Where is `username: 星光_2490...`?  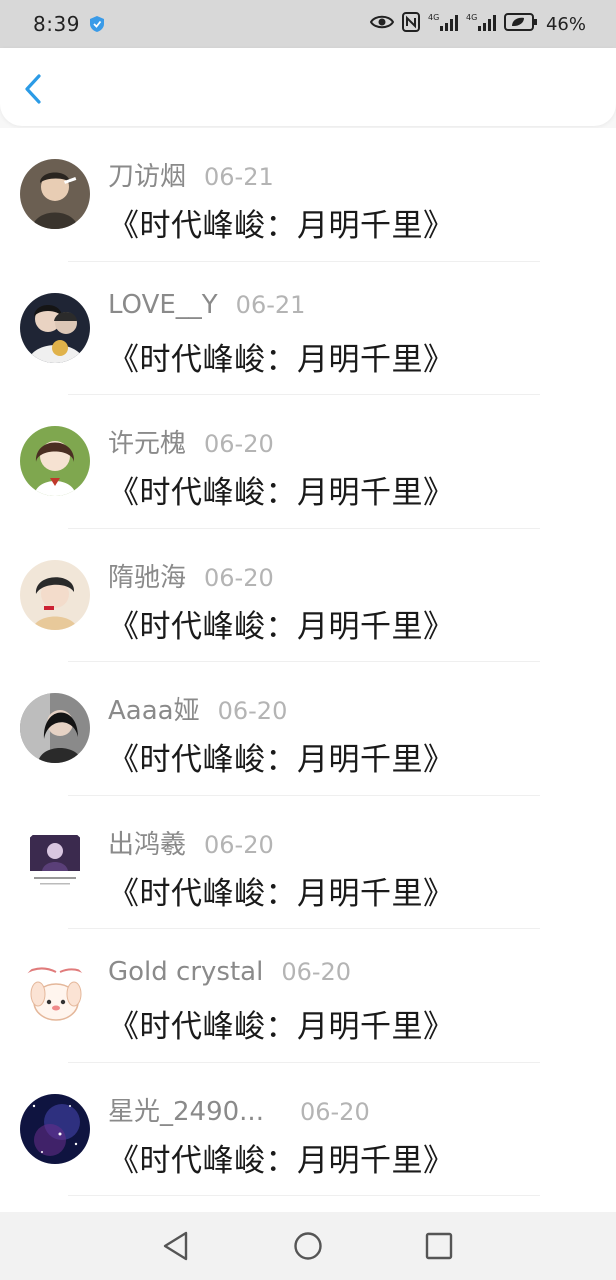
username: 星光_2490... is located at coordinates (186, 1109).